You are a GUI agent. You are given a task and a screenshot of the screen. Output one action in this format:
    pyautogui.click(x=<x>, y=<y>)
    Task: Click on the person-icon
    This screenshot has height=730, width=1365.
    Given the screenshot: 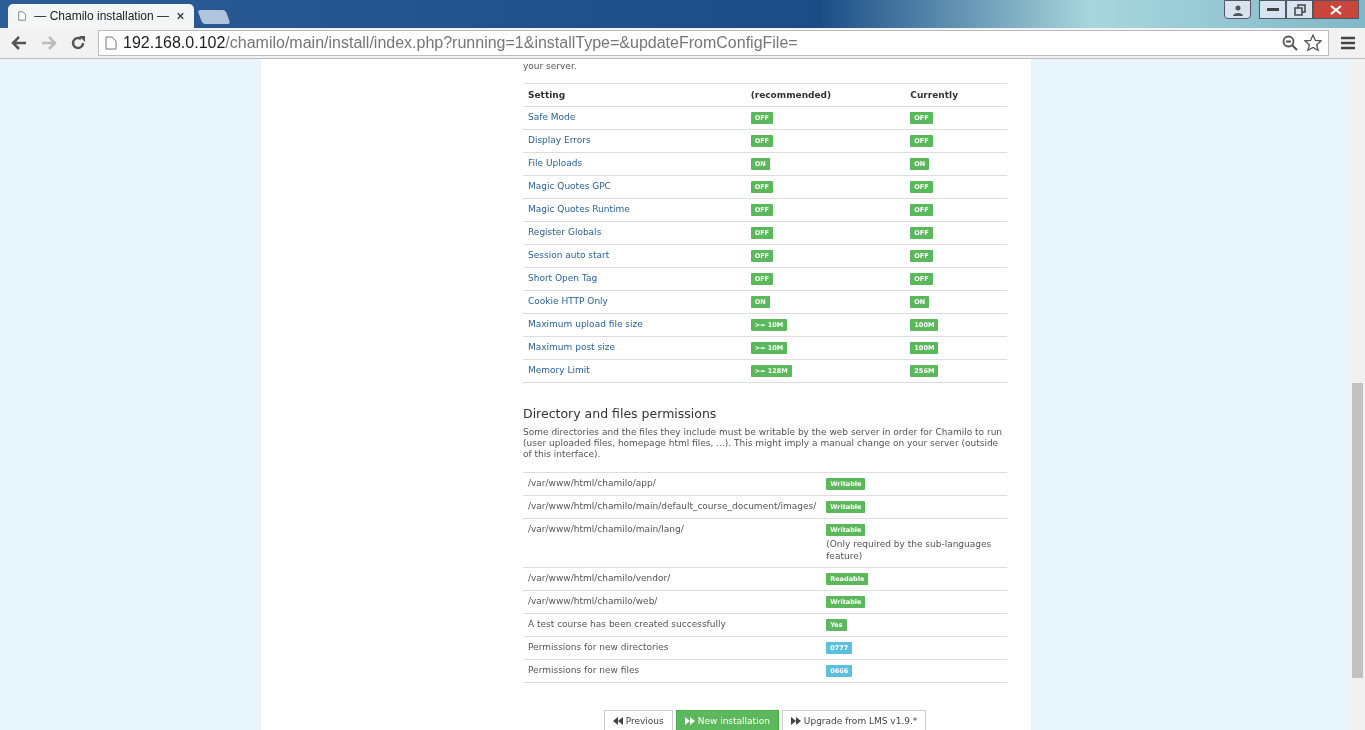 What is the action you would take?
    pyautogui.click(x=1237, y=9)
    